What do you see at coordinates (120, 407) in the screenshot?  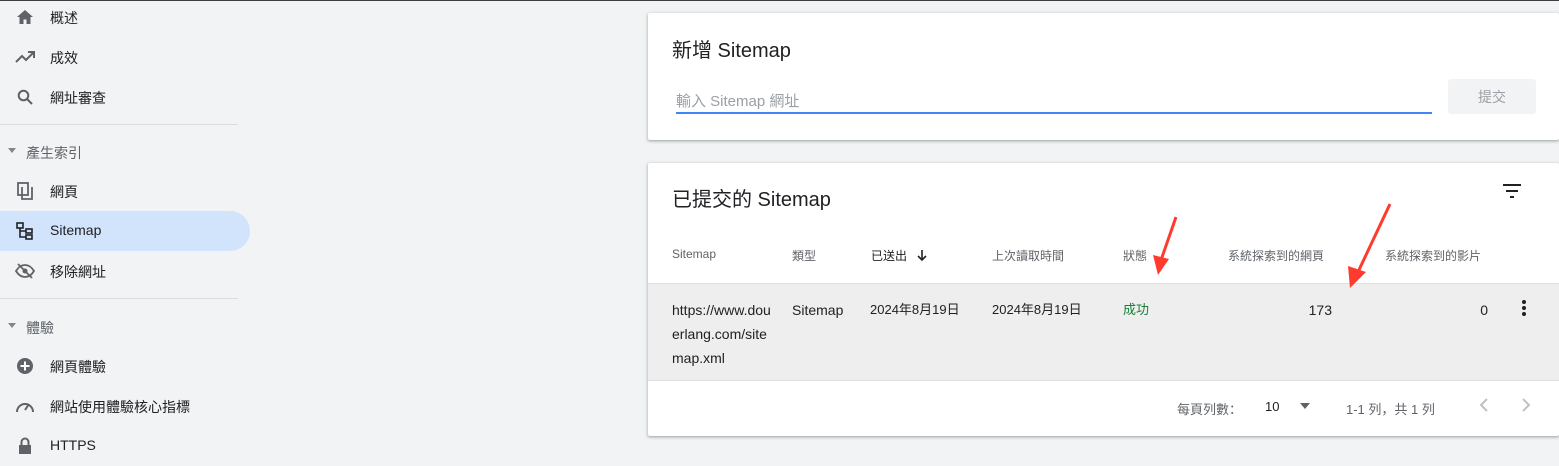 I see `sidebar-item-label: 網站使用體驗核心指標` at bounding box center [120, 407].